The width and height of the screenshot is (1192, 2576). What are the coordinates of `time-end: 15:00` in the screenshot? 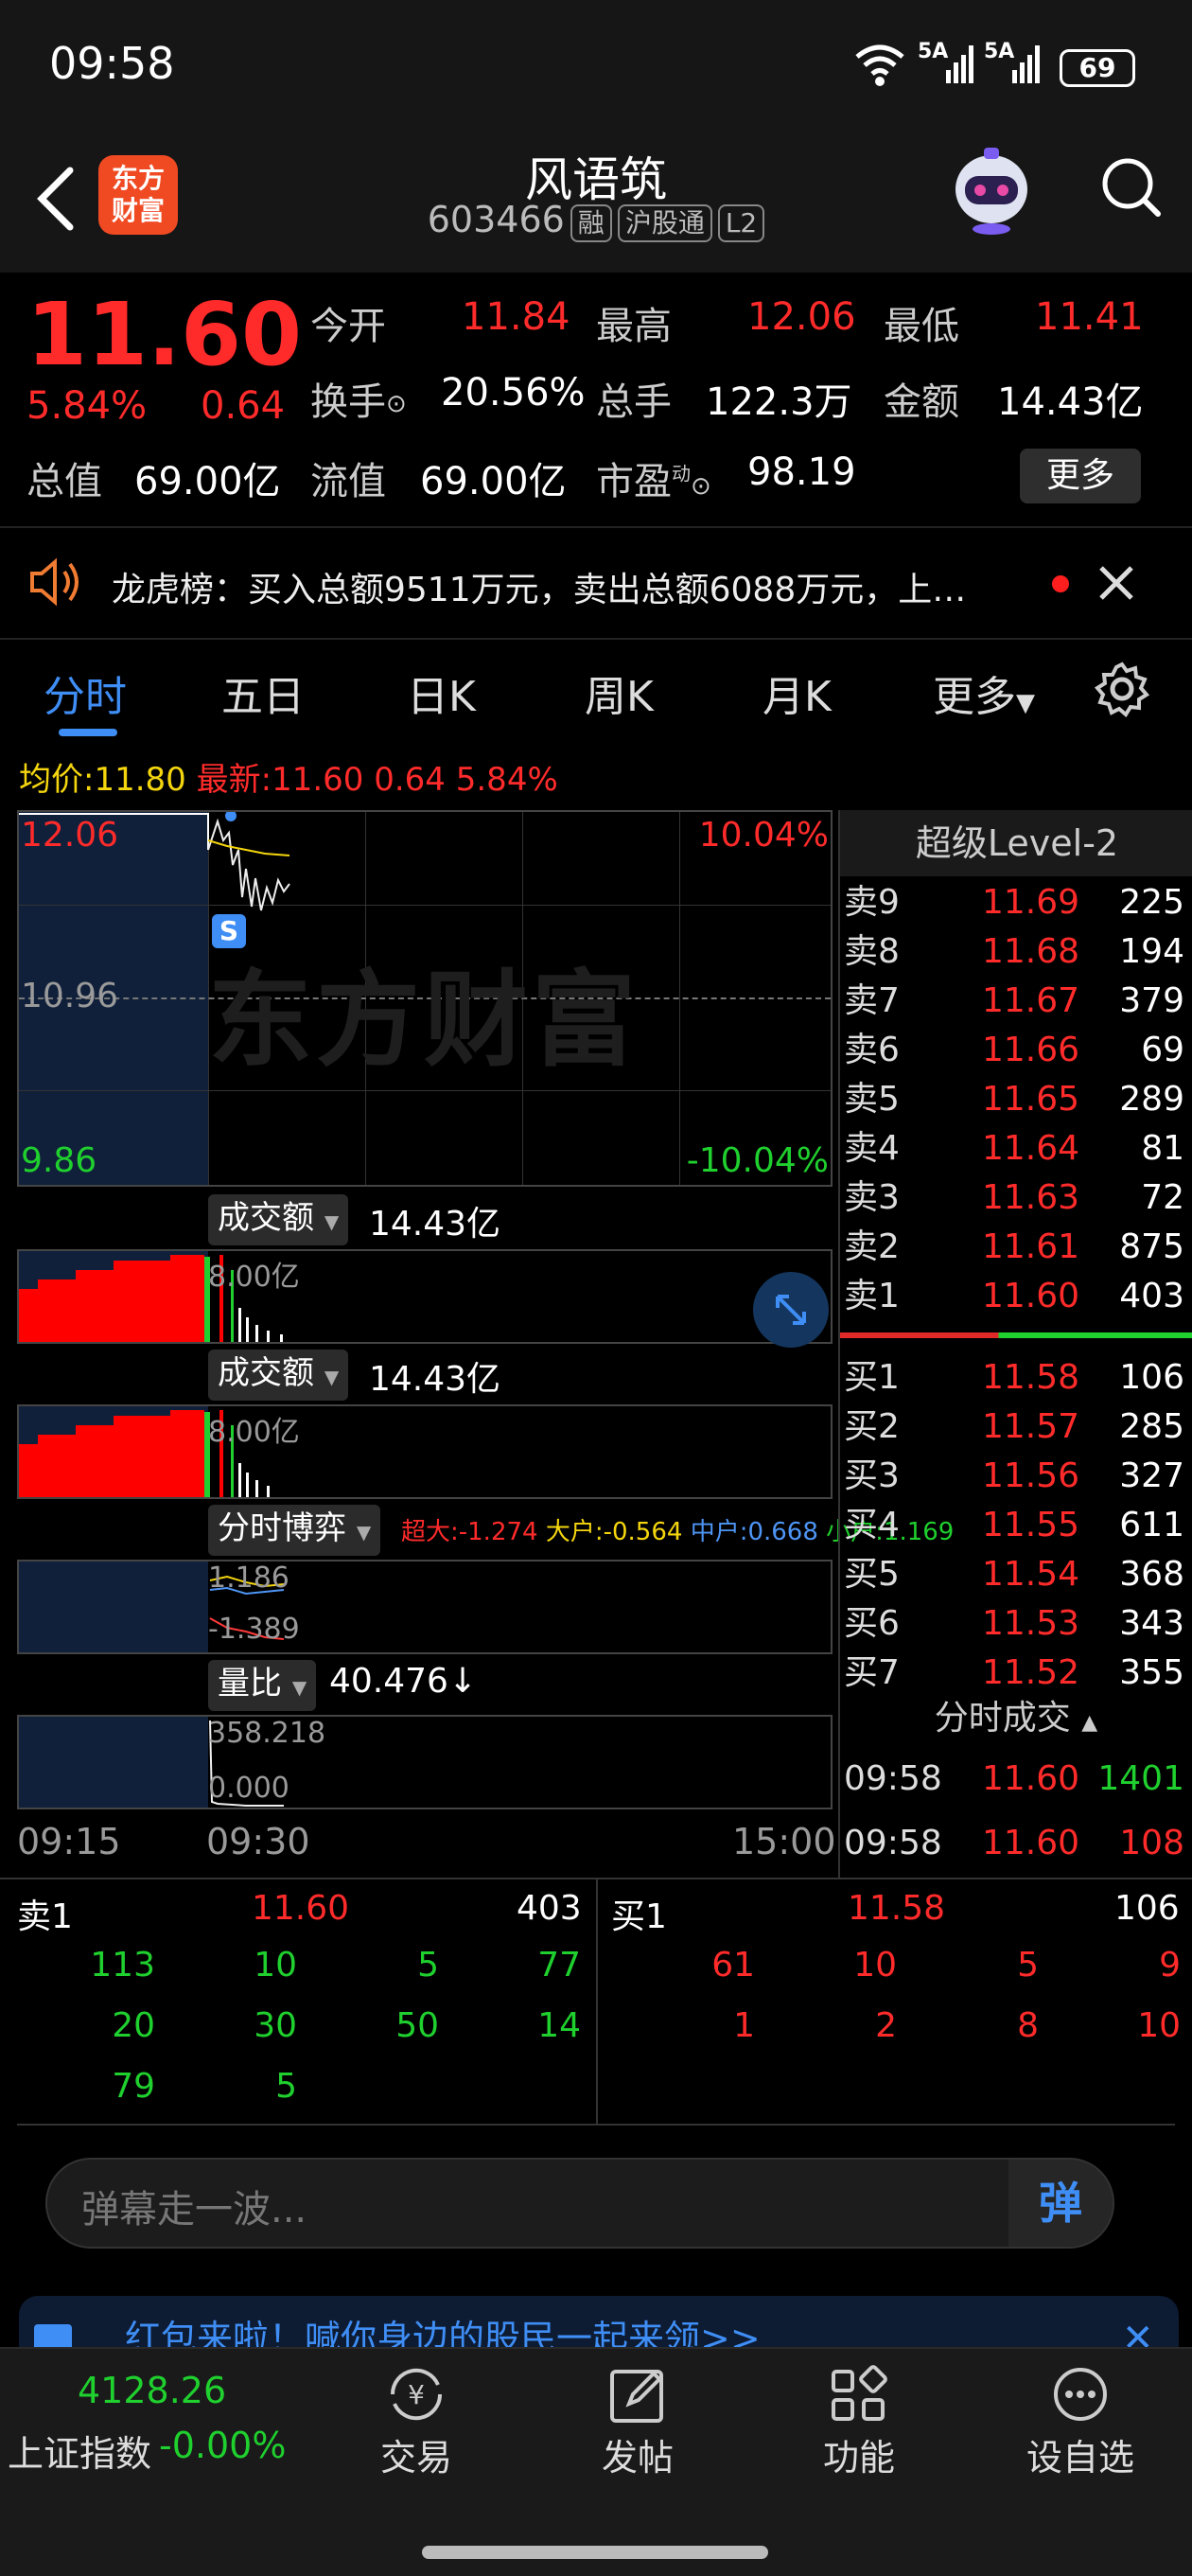 It's located at (784, 1841).